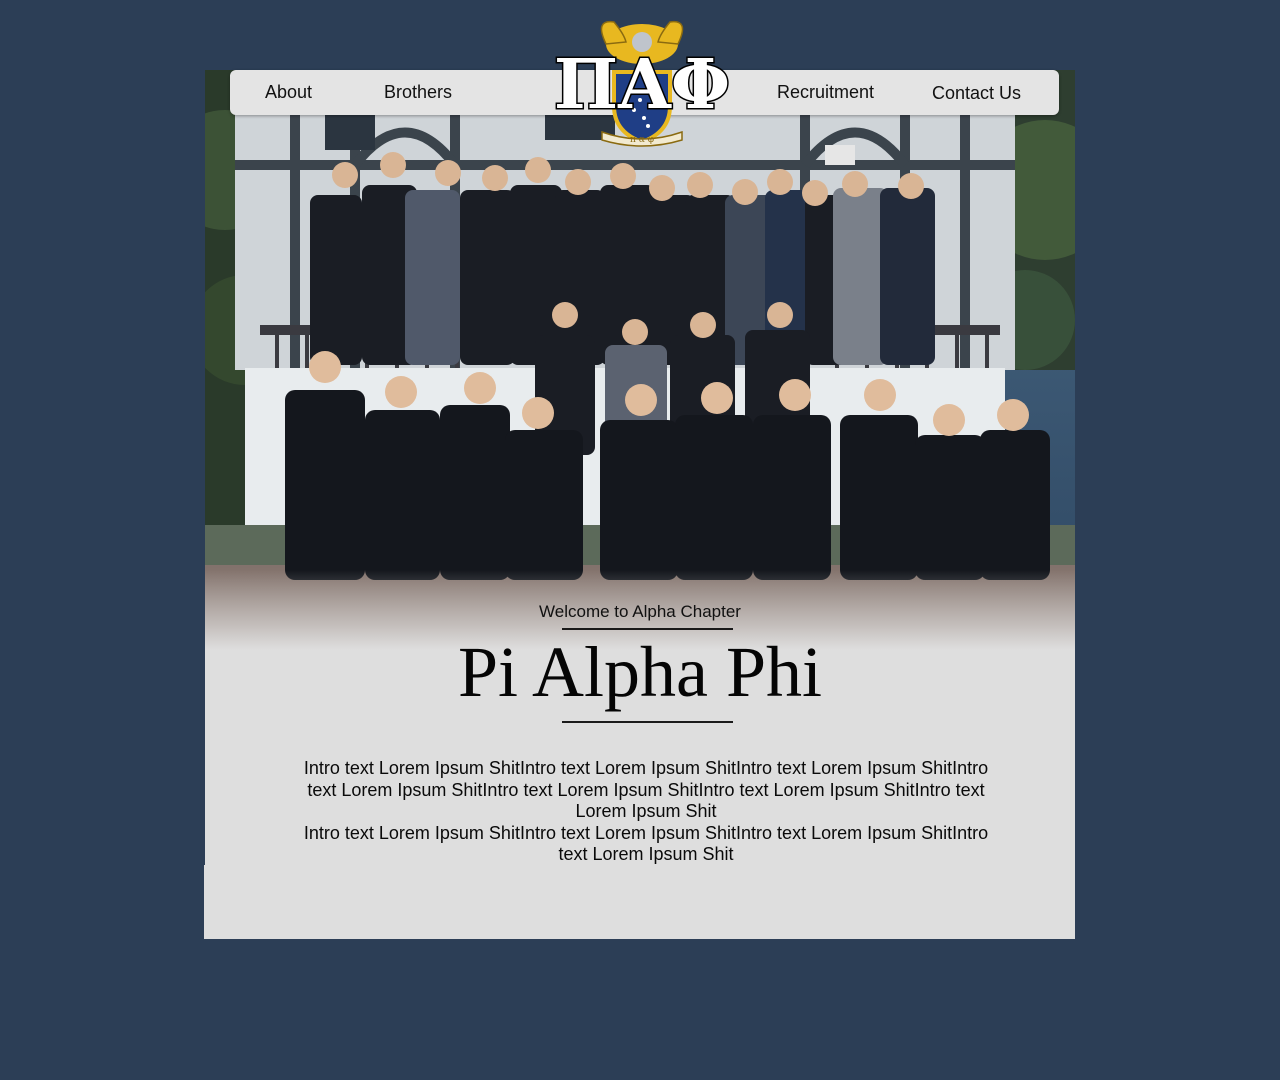  I want to click on nav-recruitment: Recruitment, so click(825, 92).